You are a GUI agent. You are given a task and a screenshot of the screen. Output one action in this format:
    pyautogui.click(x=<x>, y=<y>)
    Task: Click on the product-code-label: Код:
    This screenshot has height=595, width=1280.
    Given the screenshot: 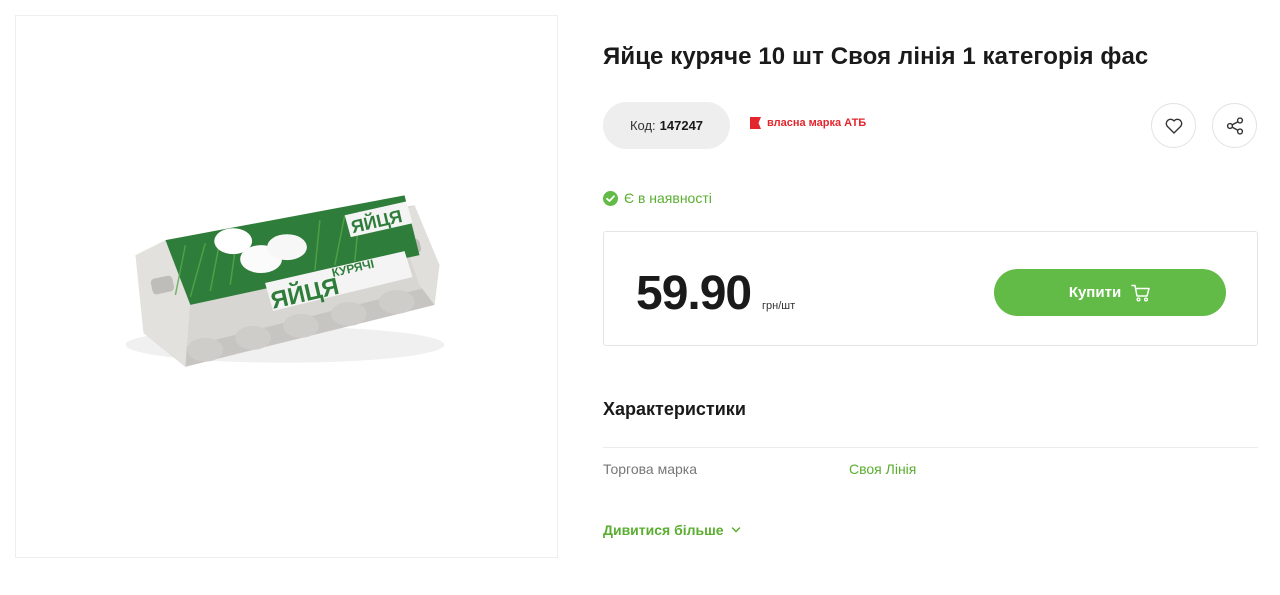 What is the action you would take?
    pyautogui.click(x=642, y=125)
    